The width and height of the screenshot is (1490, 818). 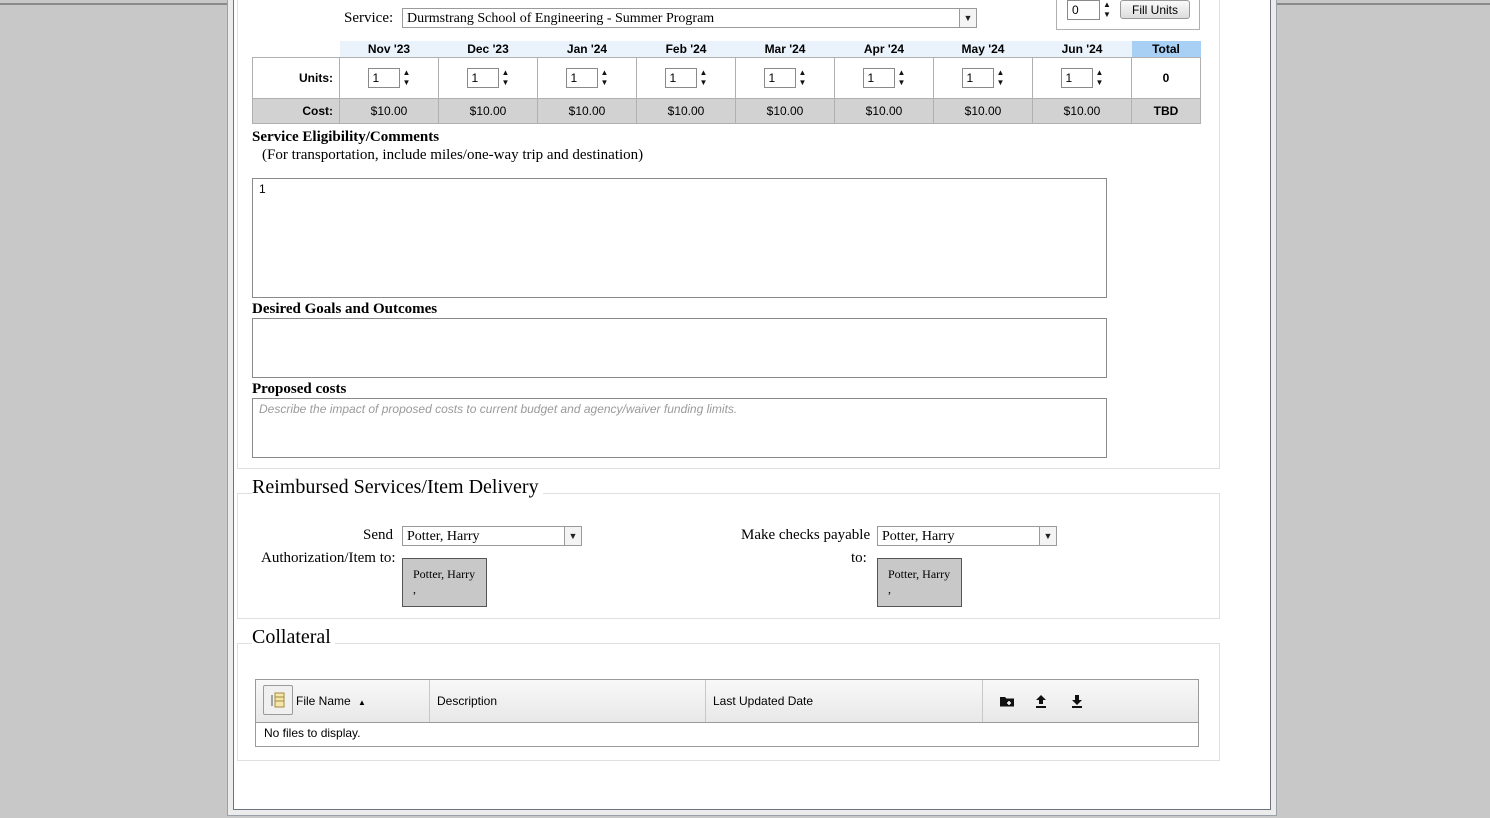 What do you see at coordinates (312, 733) in the screenshot?
I see `empty-files-message: No files to display.` at bounding box center [312, 733].